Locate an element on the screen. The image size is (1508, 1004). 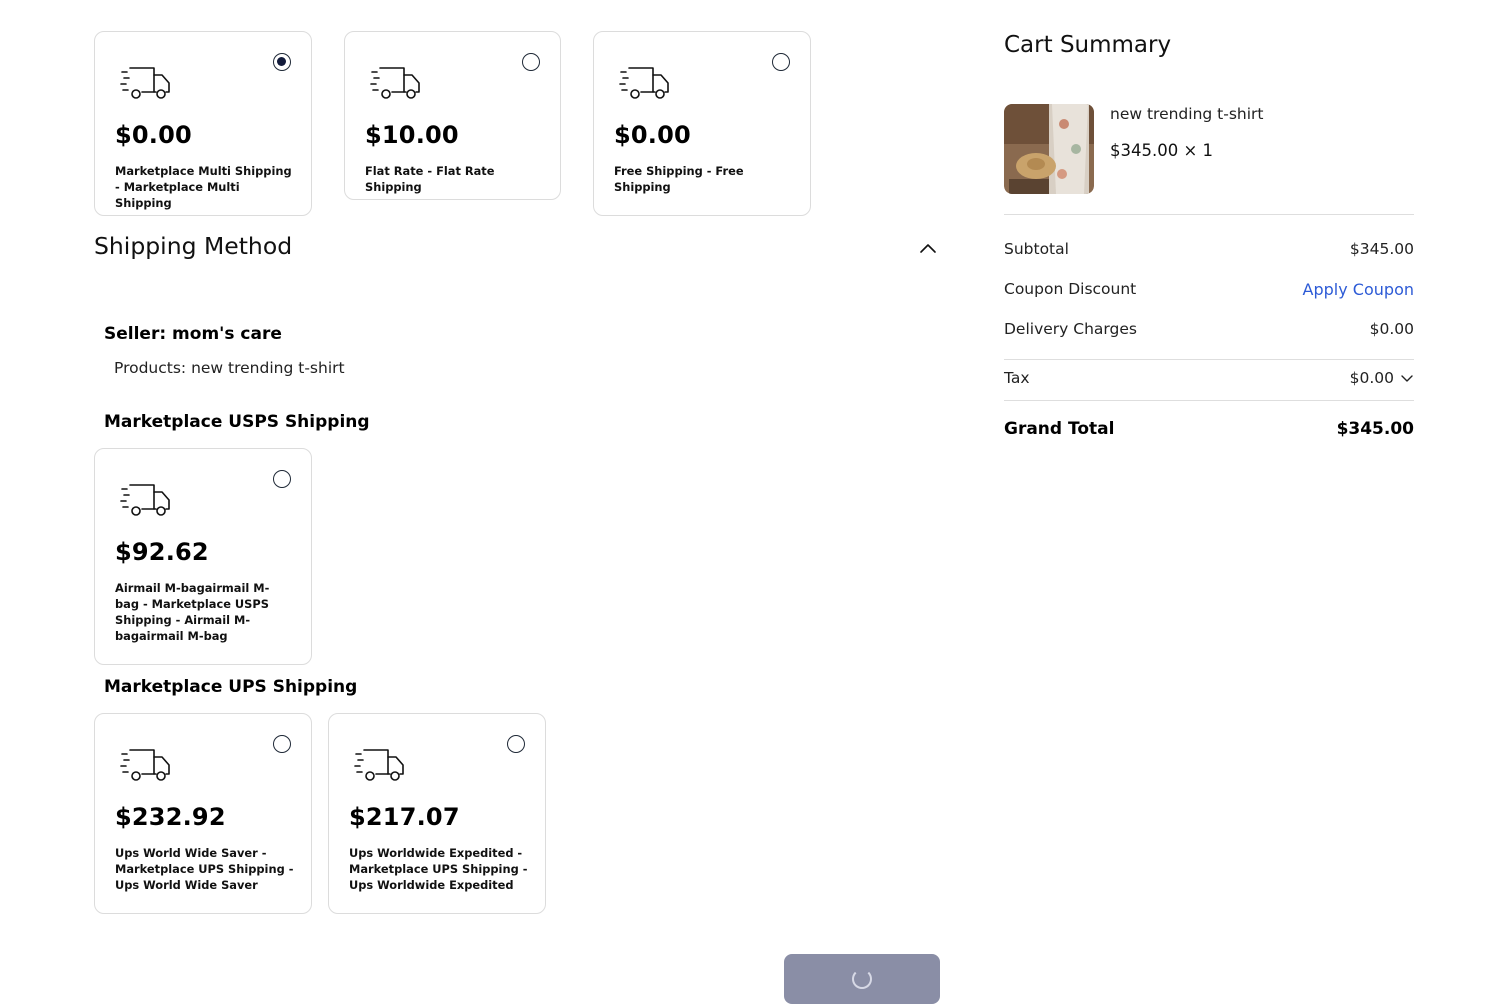
product-thumbnail is located at coordinates (1049, 149).